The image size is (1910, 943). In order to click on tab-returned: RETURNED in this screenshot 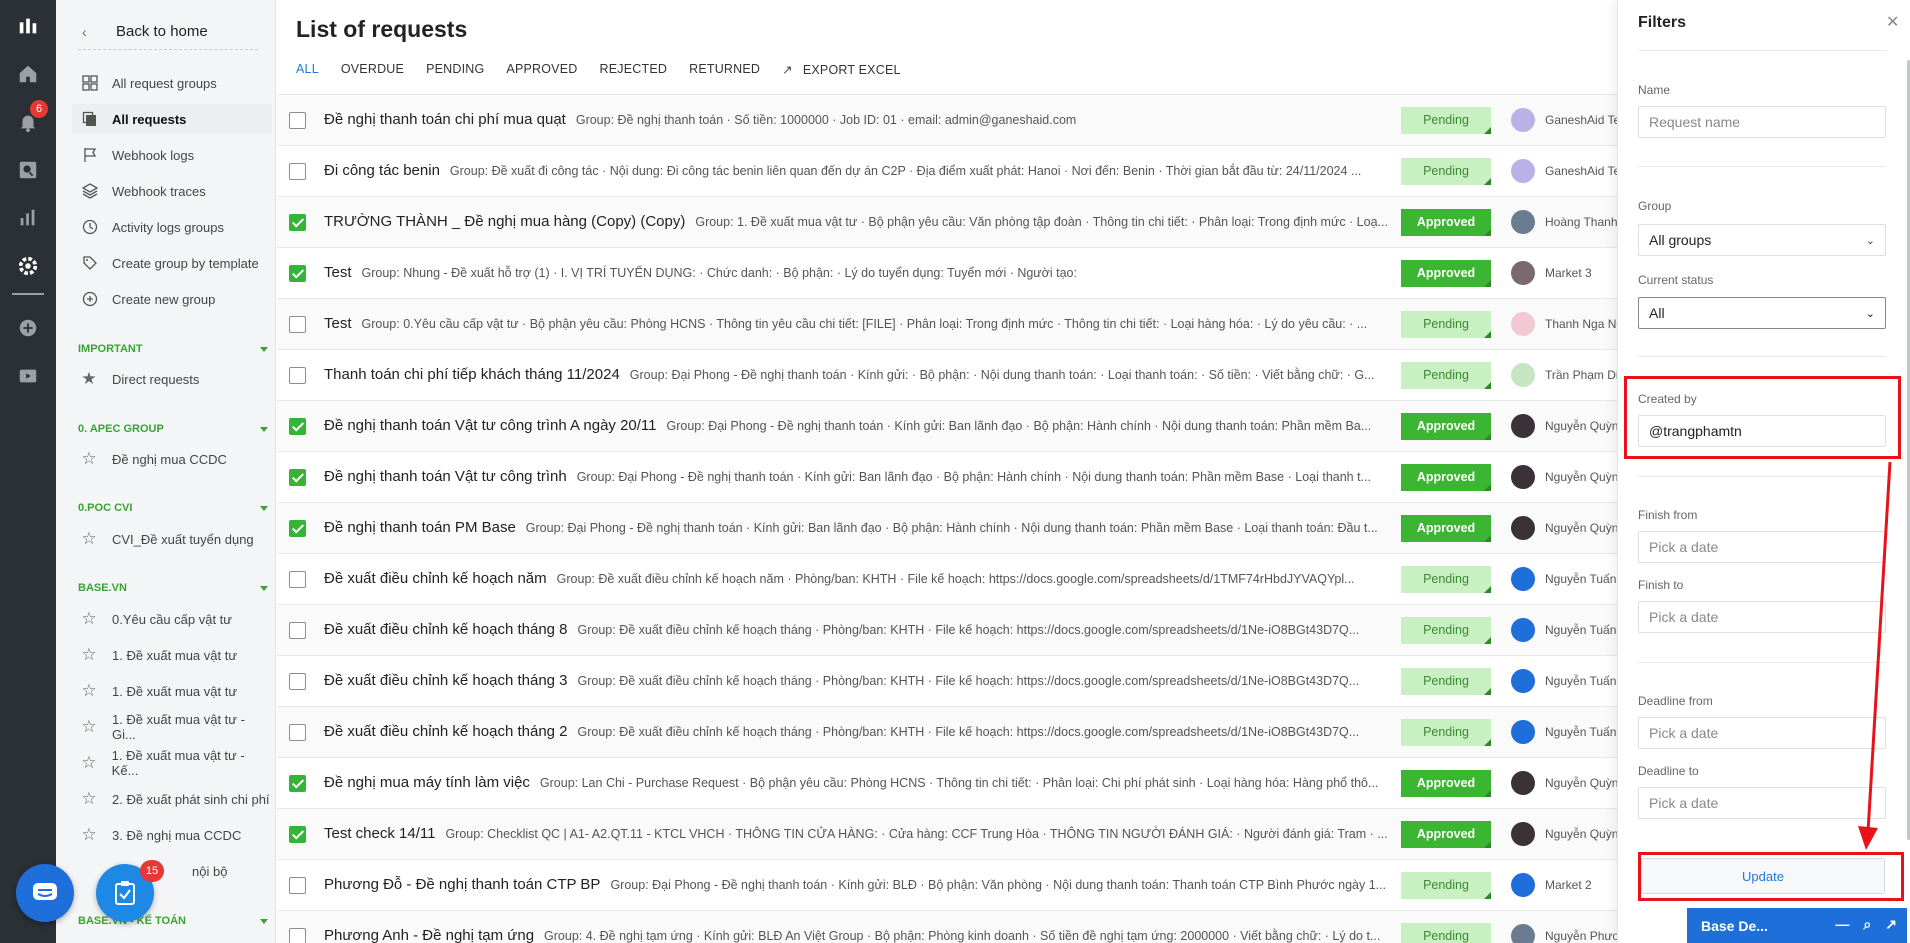, I will do `click(724, 69)`.